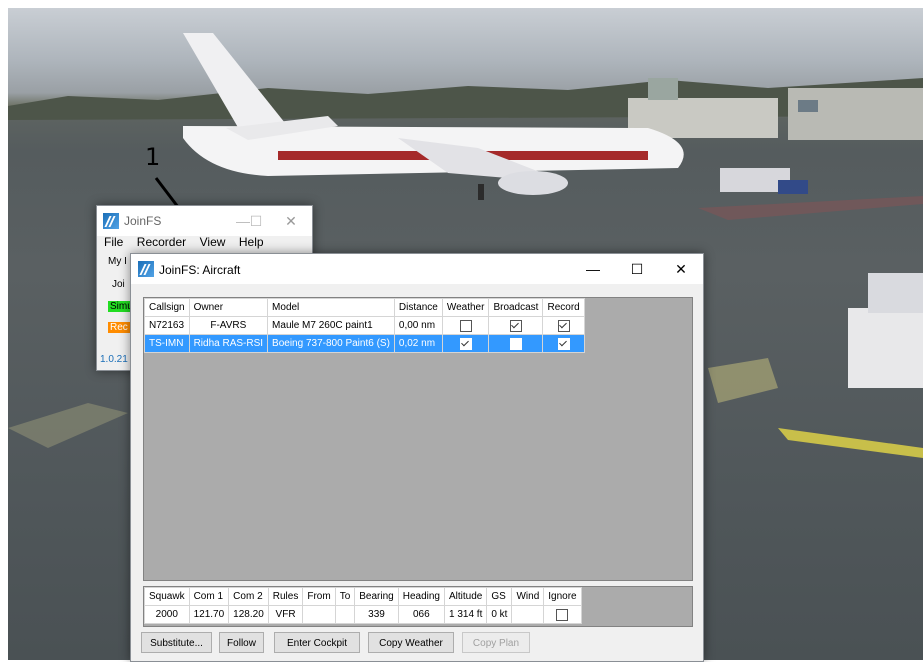 This screenshot has width=923, height=662. Describe the element at coordinates (562, 596) in the screenshot. I see `col-ignore: Ignore` at that location.